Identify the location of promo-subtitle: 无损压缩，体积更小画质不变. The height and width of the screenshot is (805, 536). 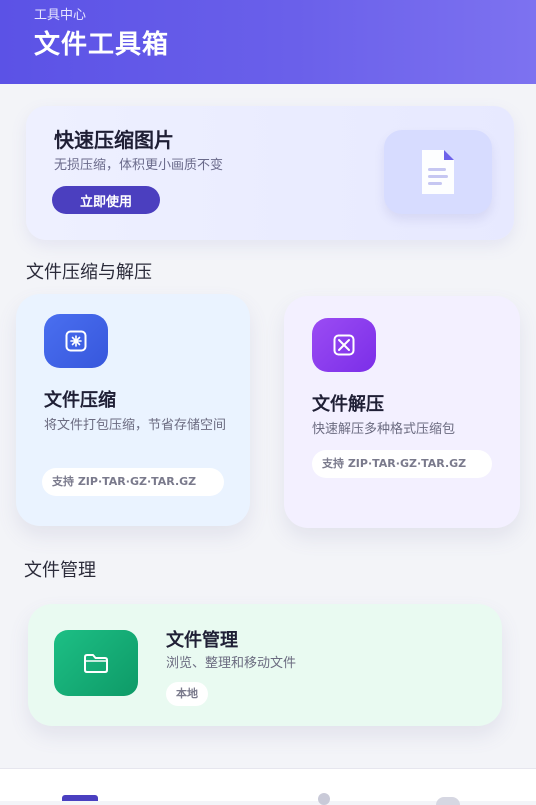
(139, 165).